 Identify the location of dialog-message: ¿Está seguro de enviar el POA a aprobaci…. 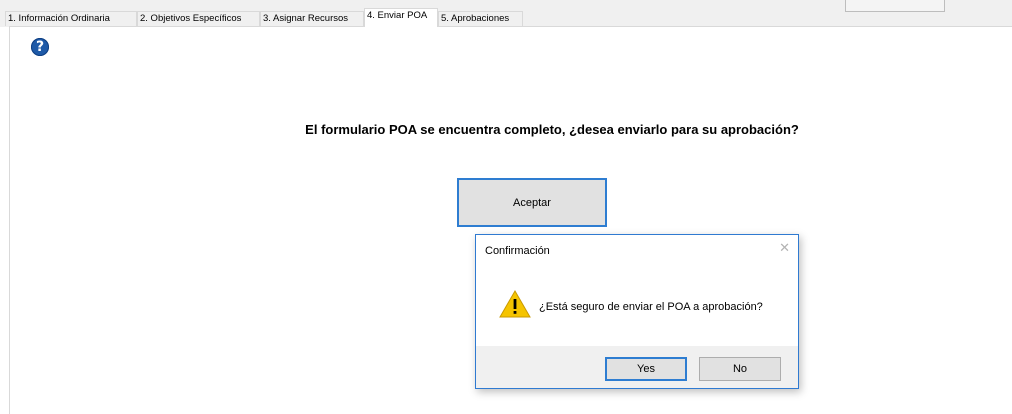
(651, 307).